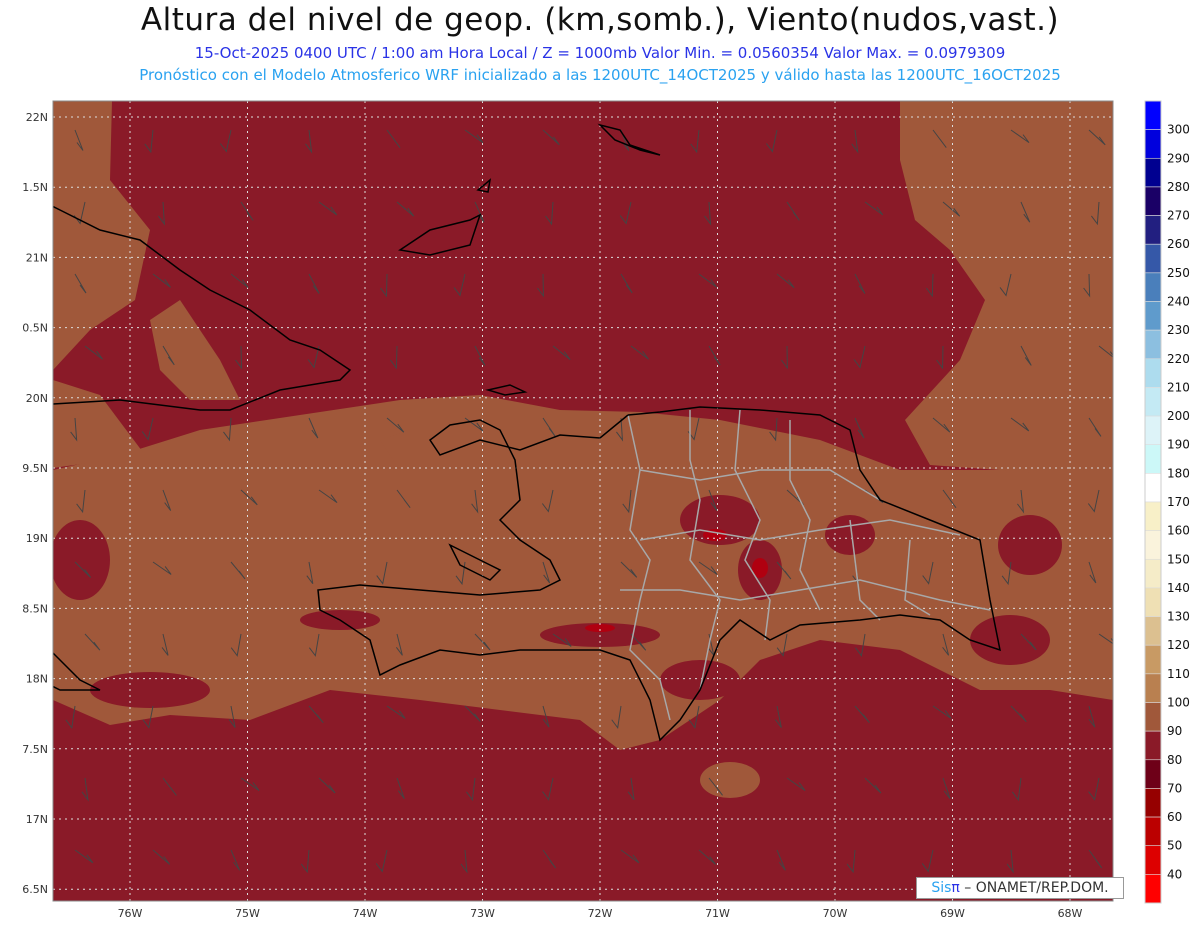 The height and width of the screenshot is (927, 1200). What do you see at coordinates (717, 913) in the screenshot?
I see `longitude-label: 71W` at bounding box center [717, 913].